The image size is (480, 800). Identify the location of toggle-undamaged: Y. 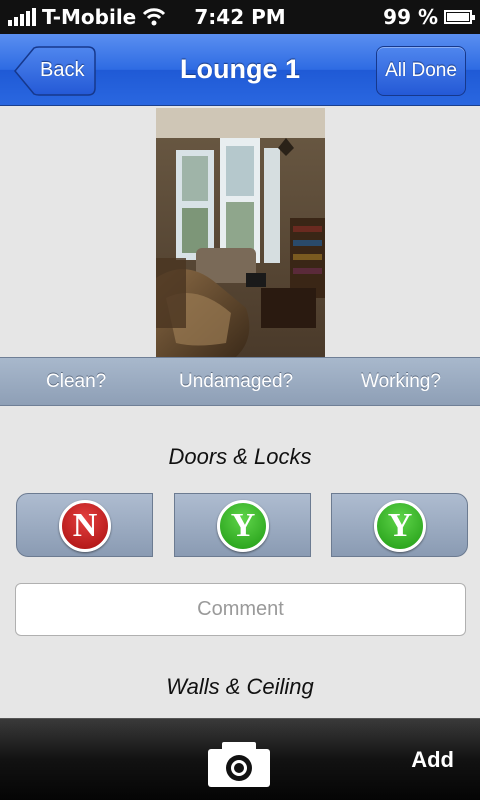
(242, 525).